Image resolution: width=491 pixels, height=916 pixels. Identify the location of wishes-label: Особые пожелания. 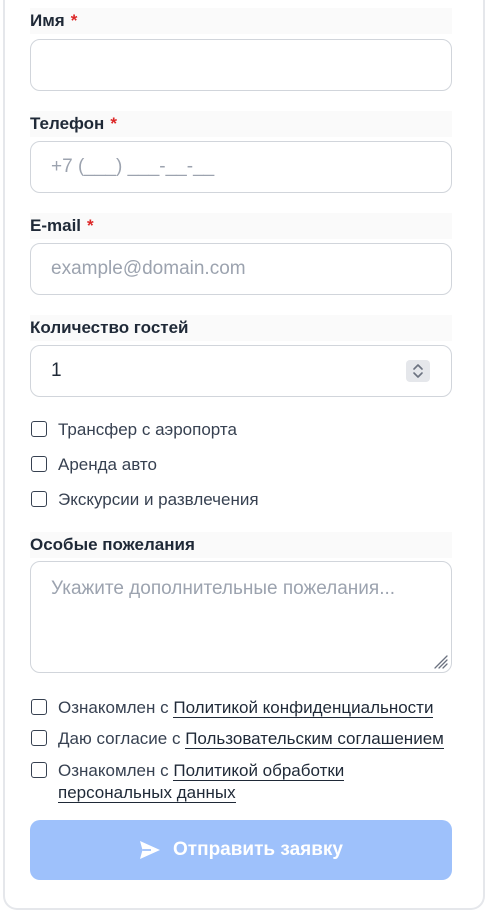
(112, 544).